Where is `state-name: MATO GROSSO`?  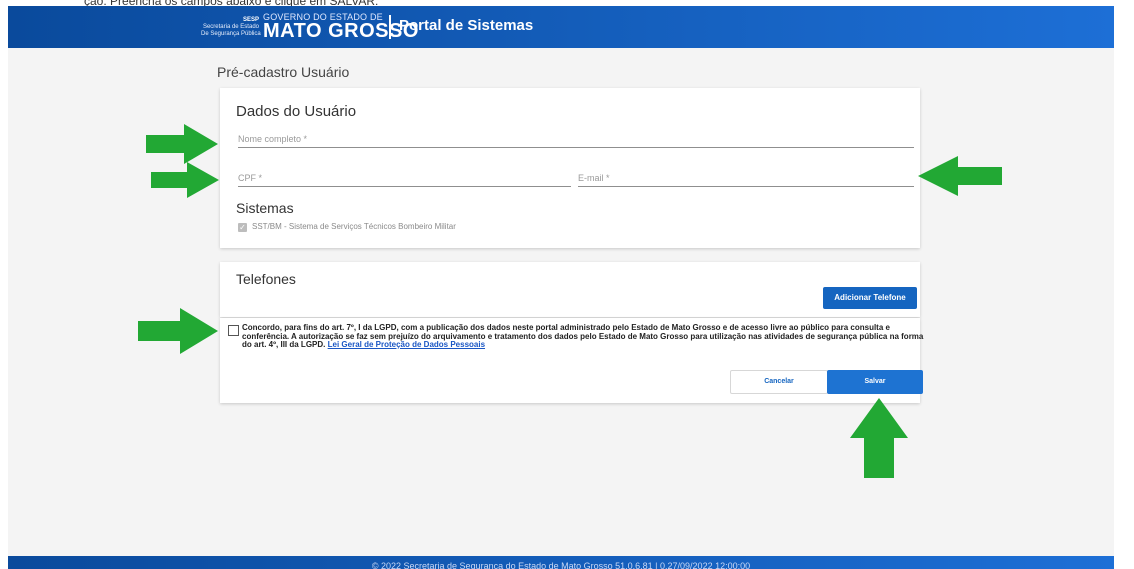
state-name: MATO GROSSO is located at coordinates (341, 31).